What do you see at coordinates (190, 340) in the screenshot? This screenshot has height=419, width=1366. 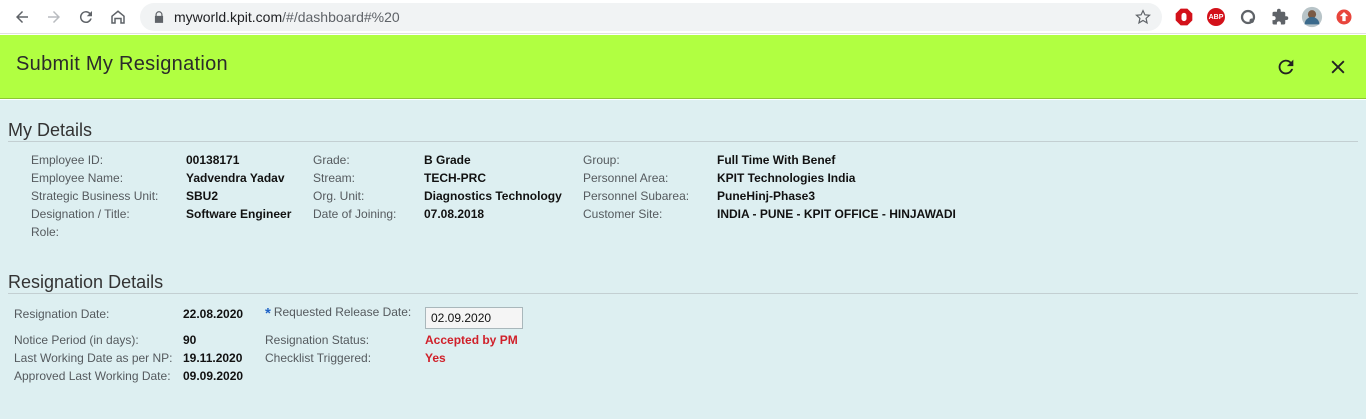 I see `notice-period-value: 90` at bounding box center [190, 340].